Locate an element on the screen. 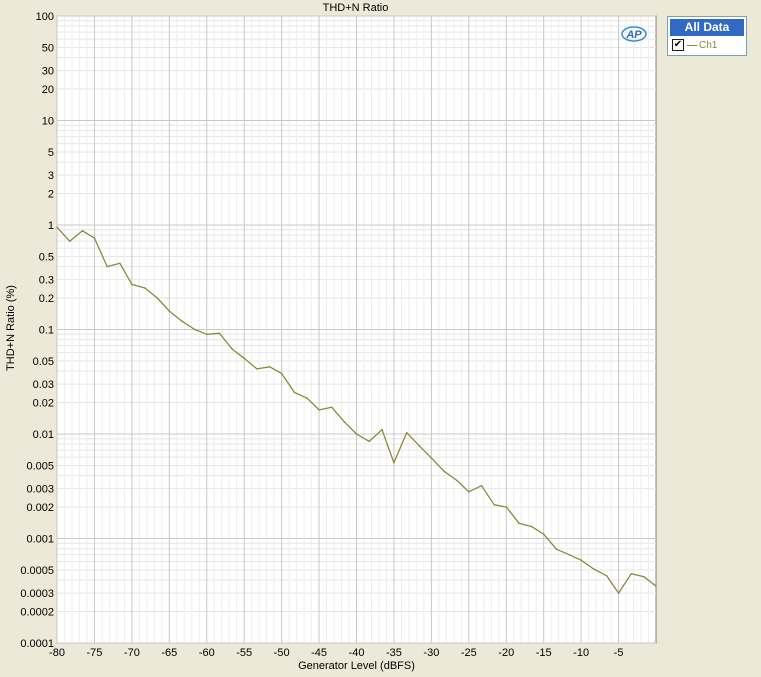 The height and width of the screenshot is (677, 761). x-tick-label: -30 is located at coordinates (431, 653).